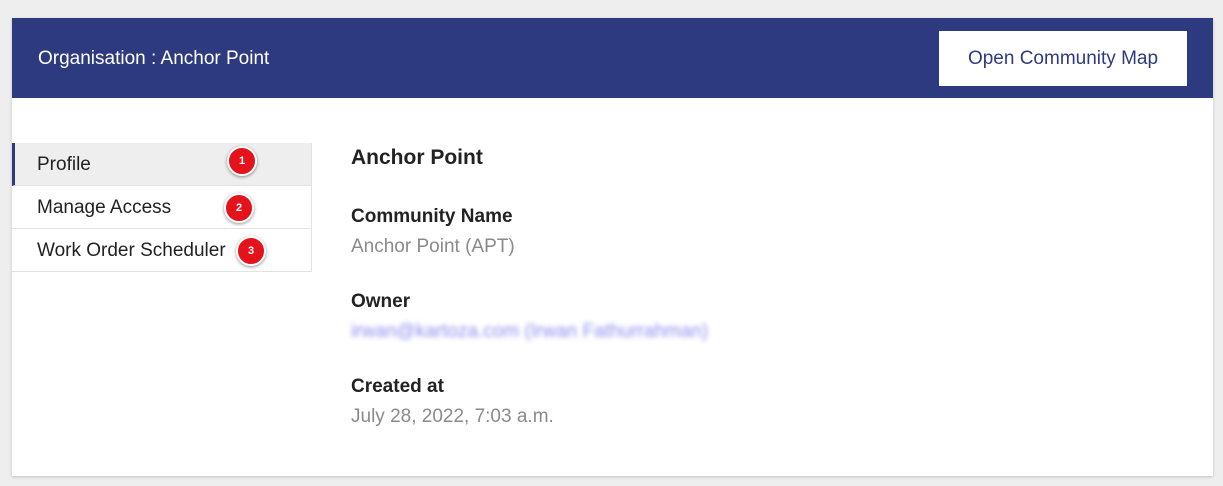  I want to click on sidebar-item-profile: Profile, so click(162, 164).